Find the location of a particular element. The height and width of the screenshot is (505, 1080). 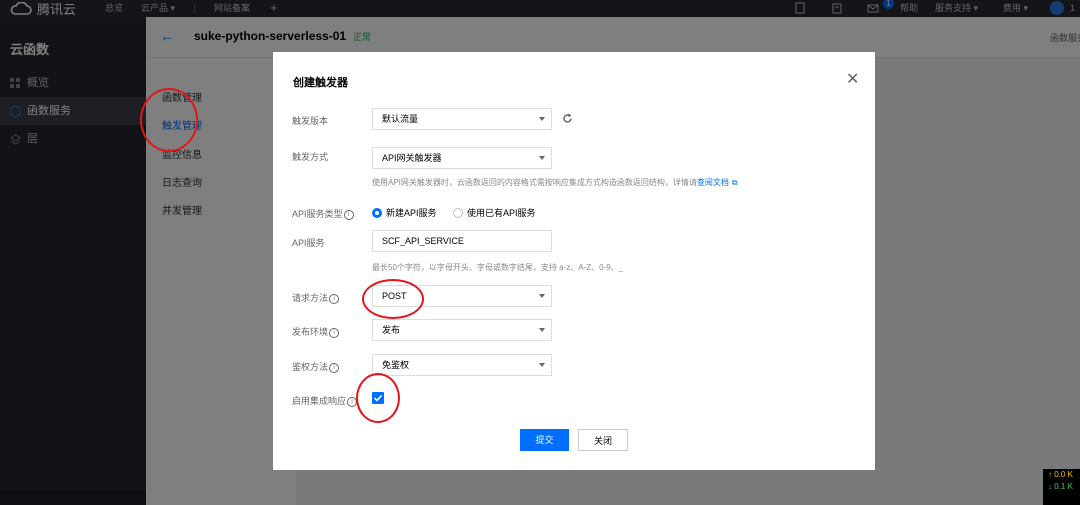

external-link-icon: ⧉ is located at coordinates (735, 182).